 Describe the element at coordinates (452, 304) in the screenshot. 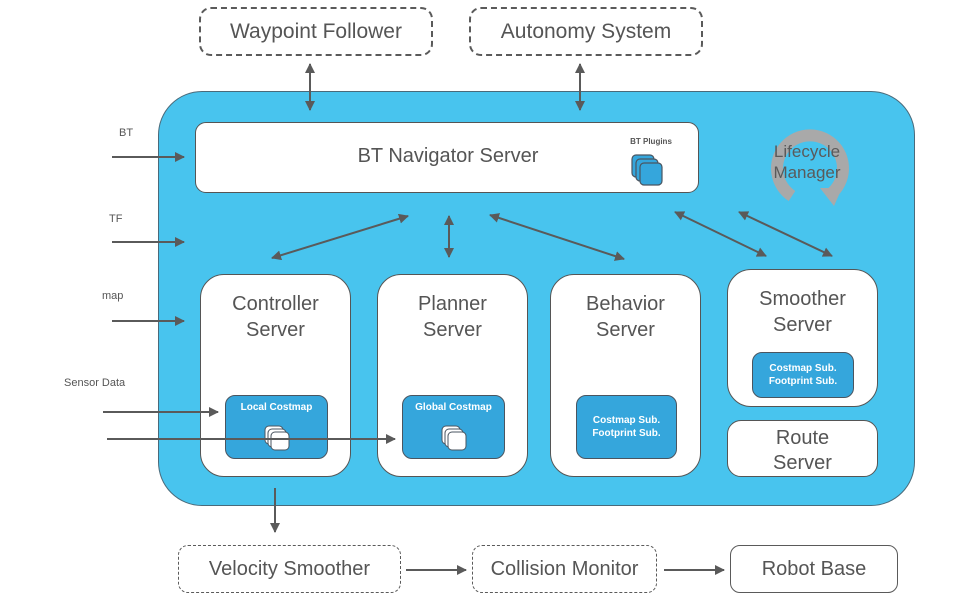

I see `planner-server-line1: Planner` at that location.